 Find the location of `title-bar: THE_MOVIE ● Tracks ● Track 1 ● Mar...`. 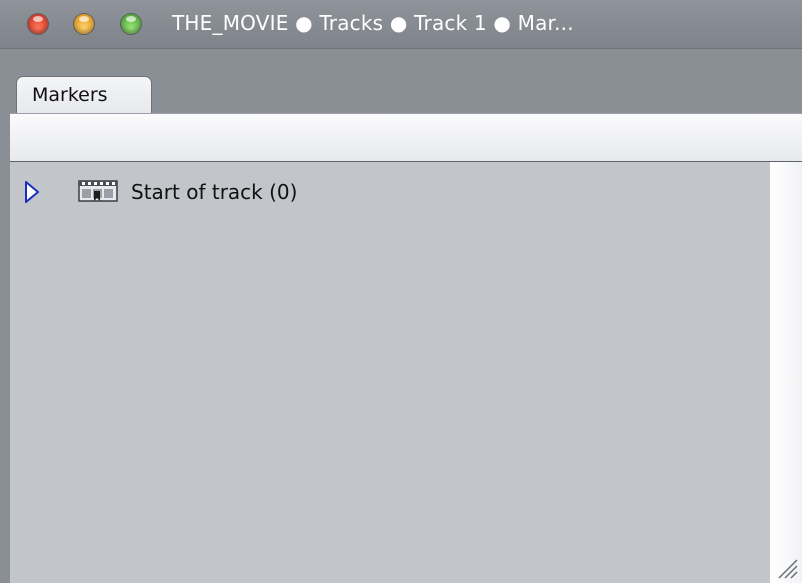

title-bar: THE_MOVIE ● Tracks ● Track 1 ● Mar... is located at coordinates (401, 24).